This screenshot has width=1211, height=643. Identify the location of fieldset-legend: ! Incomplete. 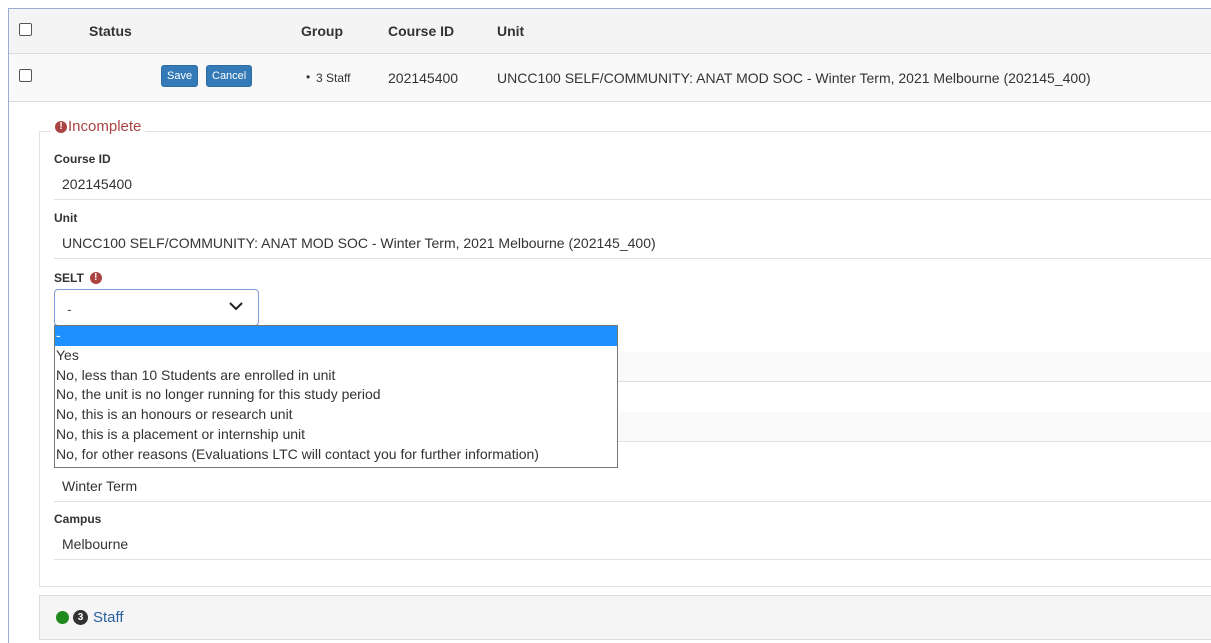
(98, 126).